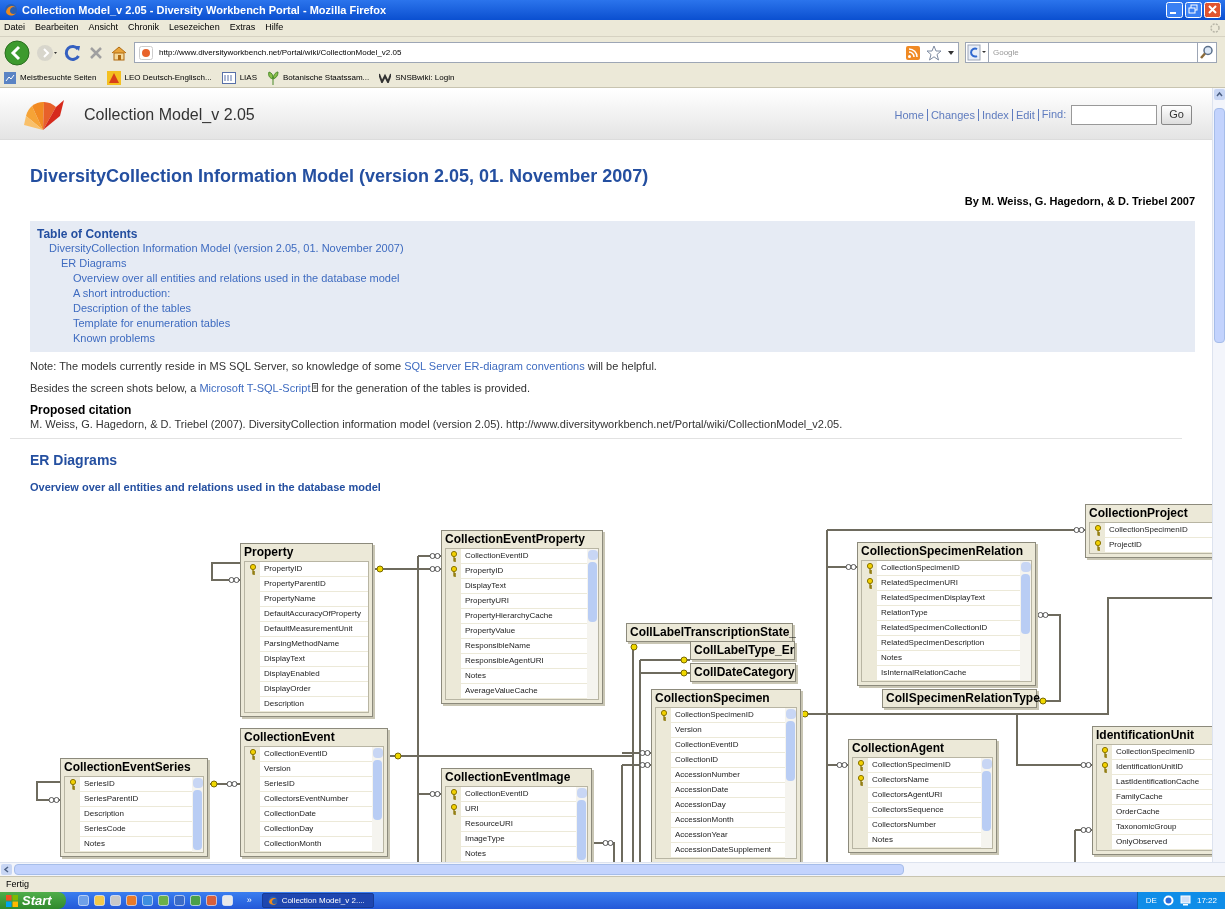 The height and width of the screenshot is (909, 1225). I want to click on header-link: Home, so click(911, 114).